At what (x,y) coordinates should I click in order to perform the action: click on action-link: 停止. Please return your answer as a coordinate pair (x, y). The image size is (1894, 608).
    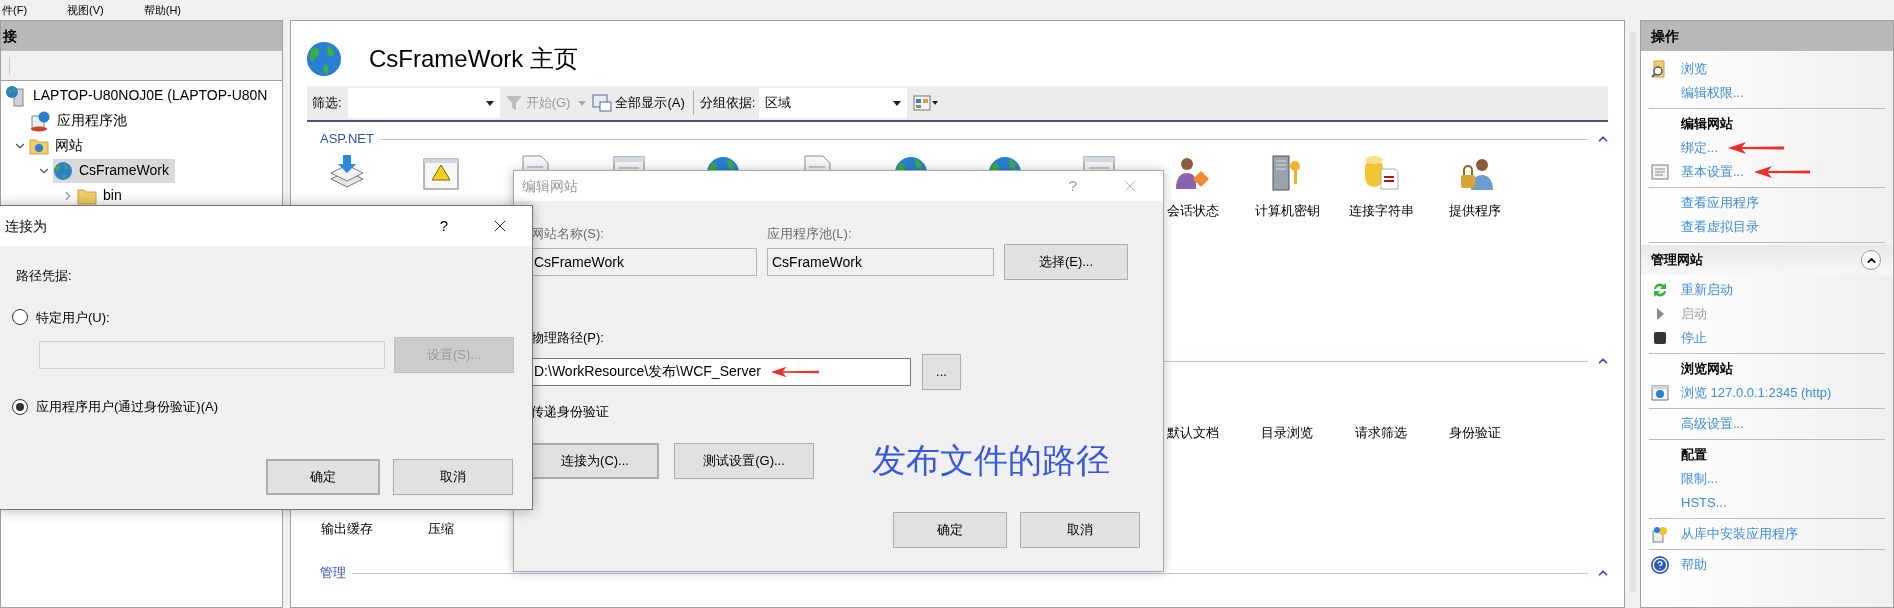
    Looking at the image, I should click on (1694, 338).